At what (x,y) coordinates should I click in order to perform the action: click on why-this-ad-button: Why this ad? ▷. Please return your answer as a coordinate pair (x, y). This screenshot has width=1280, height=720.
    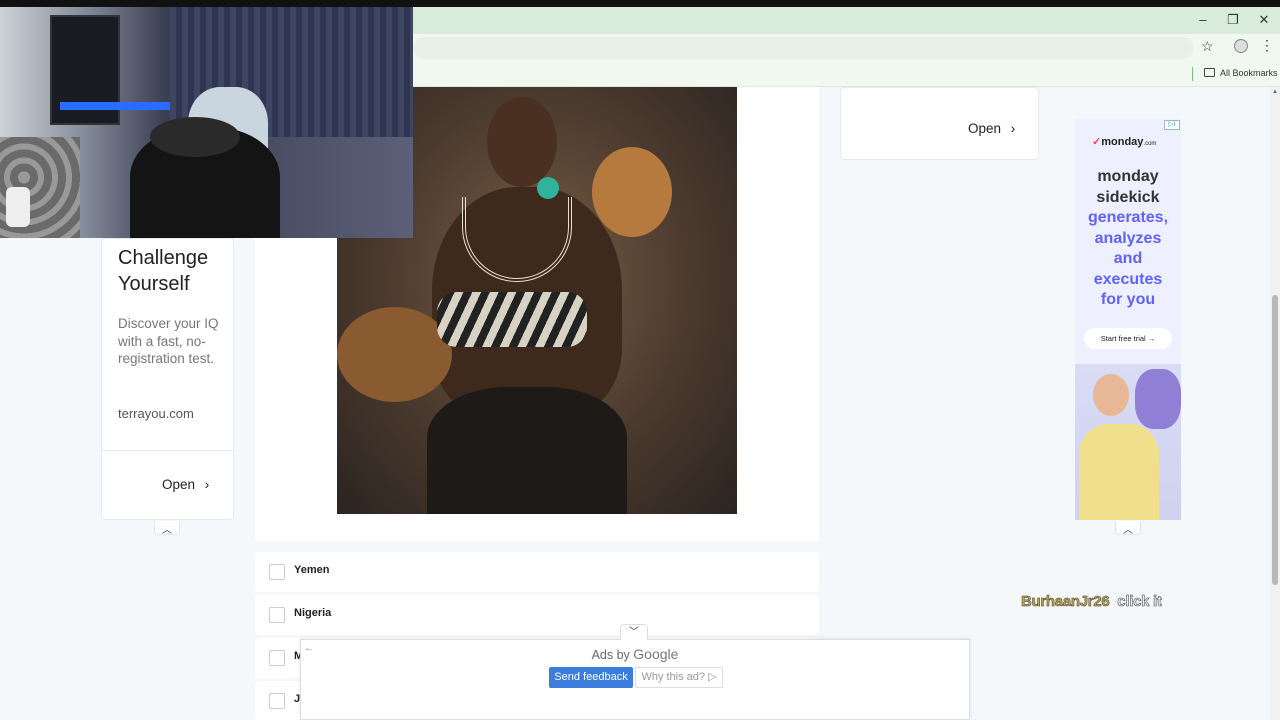
    Looking at the image, I should click on (679, 677).